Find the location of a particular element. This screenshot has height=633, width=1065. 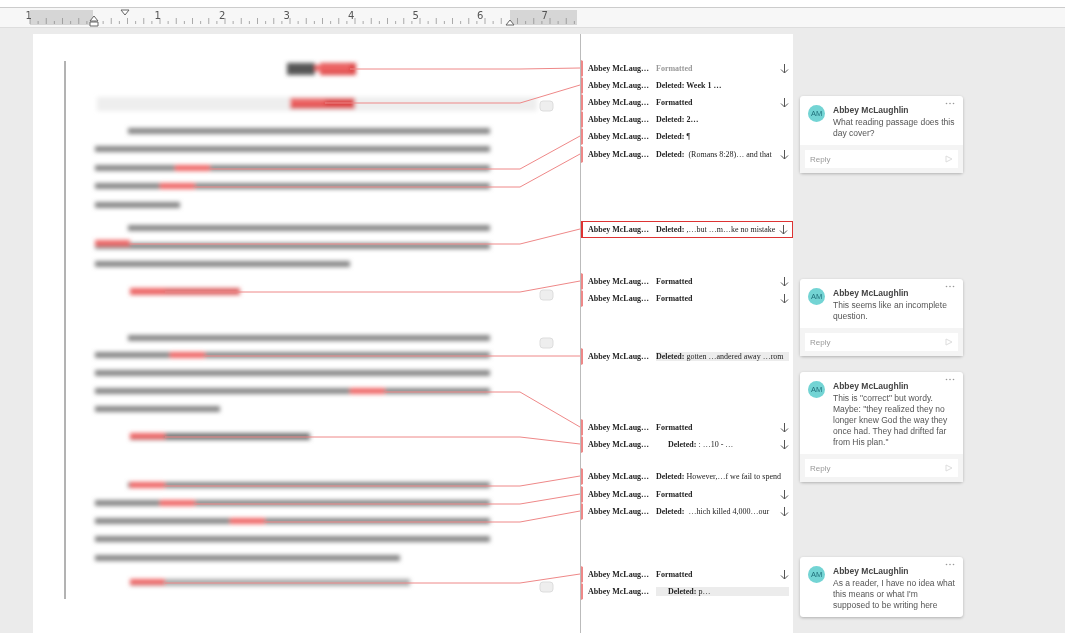

ruler-number: 2 is located at coordinates (222, 15).